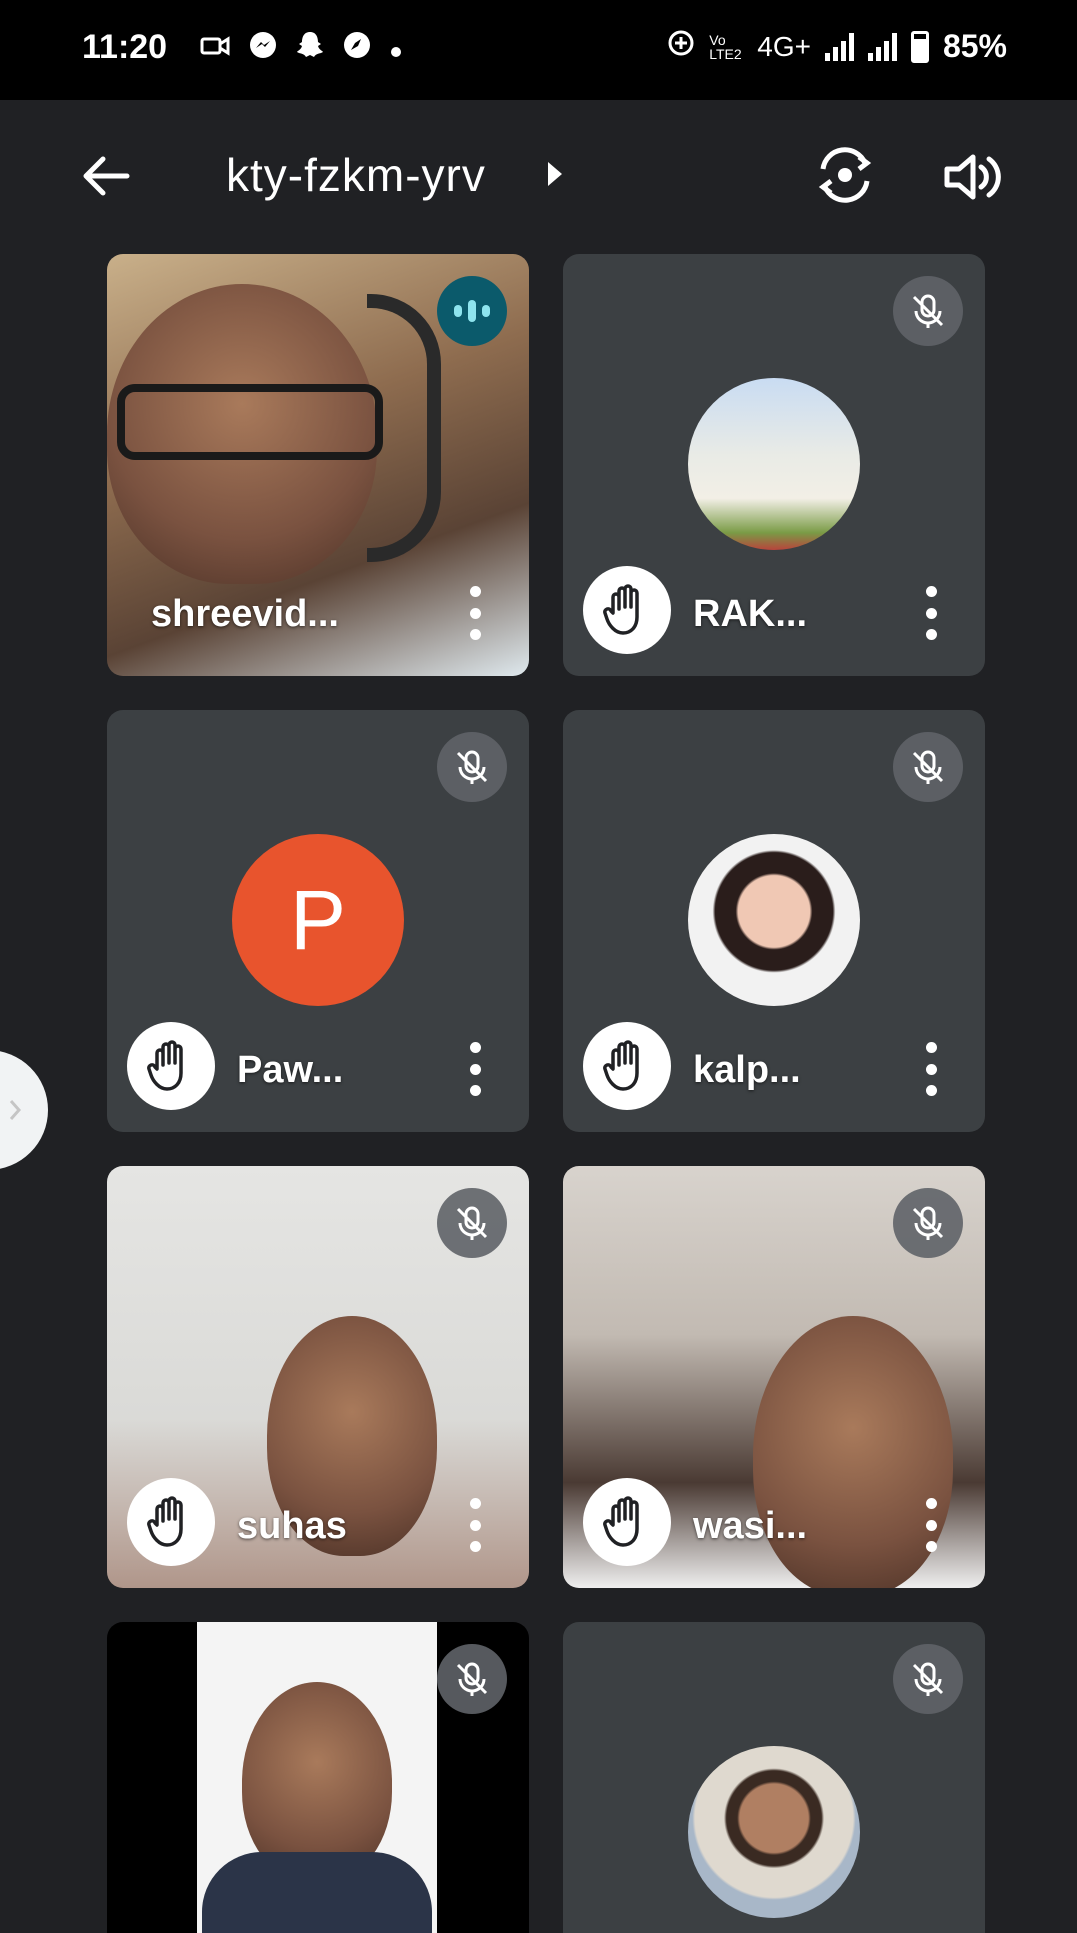 This screenshot has width=1077, height=1933. I want to click on chevron-right-icon, so click(15, 1110).